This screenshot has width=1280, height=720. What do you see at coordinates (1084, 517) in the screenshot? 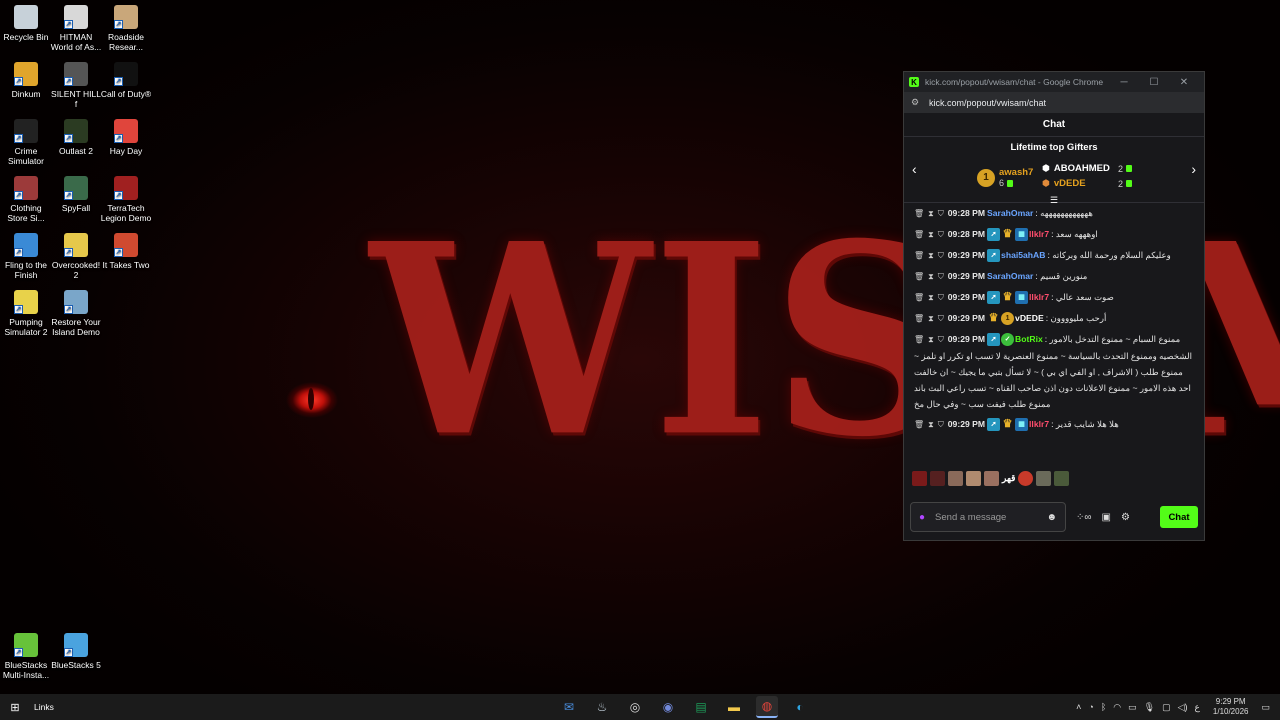
I see `points-icon: ⁘∞` at bounding box center [1084, 517].